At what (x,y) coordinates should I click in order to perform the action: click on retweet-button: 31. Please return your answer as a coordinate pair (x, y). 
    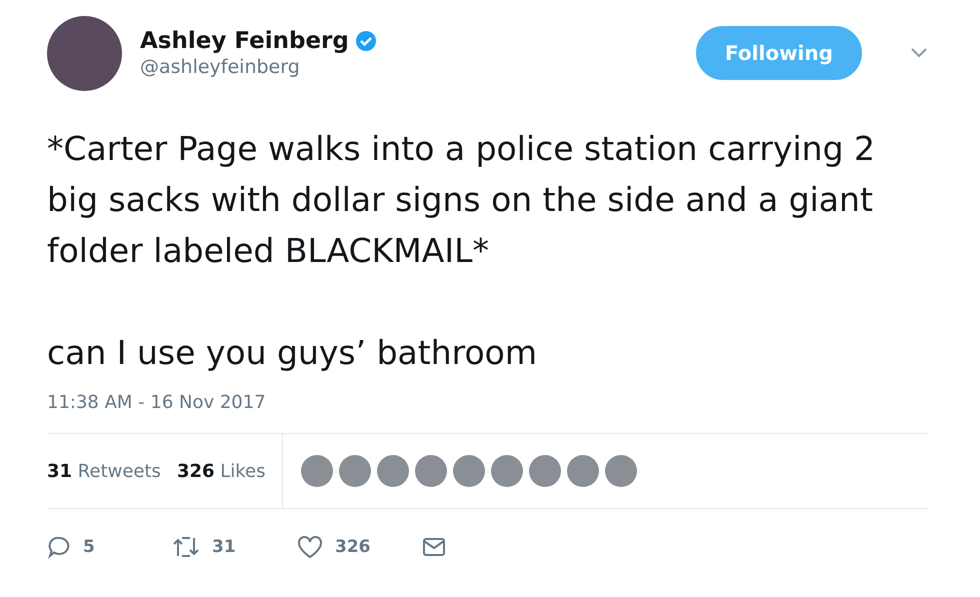
    Looking at the image, I should click on (234, 547).